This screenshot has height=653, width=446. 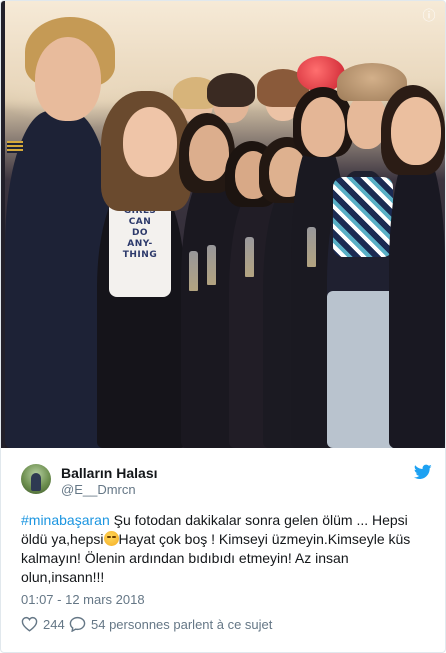 What do you see at coordinates (77, 624) in the screenshot?
I see `speech-bubble-icon` at bounding box center [77, 624].